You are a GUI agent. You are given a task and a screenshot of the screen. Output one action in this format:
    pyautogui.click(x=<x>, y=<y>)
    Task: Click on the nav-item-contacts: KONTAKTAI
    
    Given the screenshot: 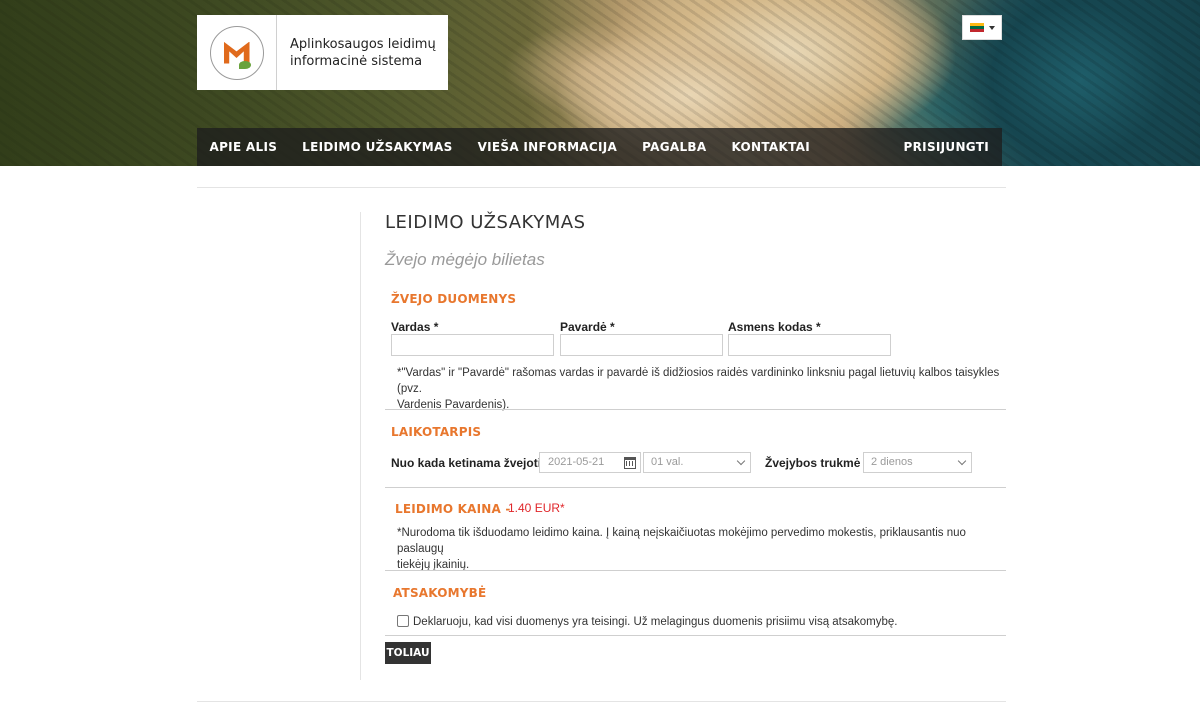 What is the action you would take?
    pyautogui.click(x=771, y=147)
    